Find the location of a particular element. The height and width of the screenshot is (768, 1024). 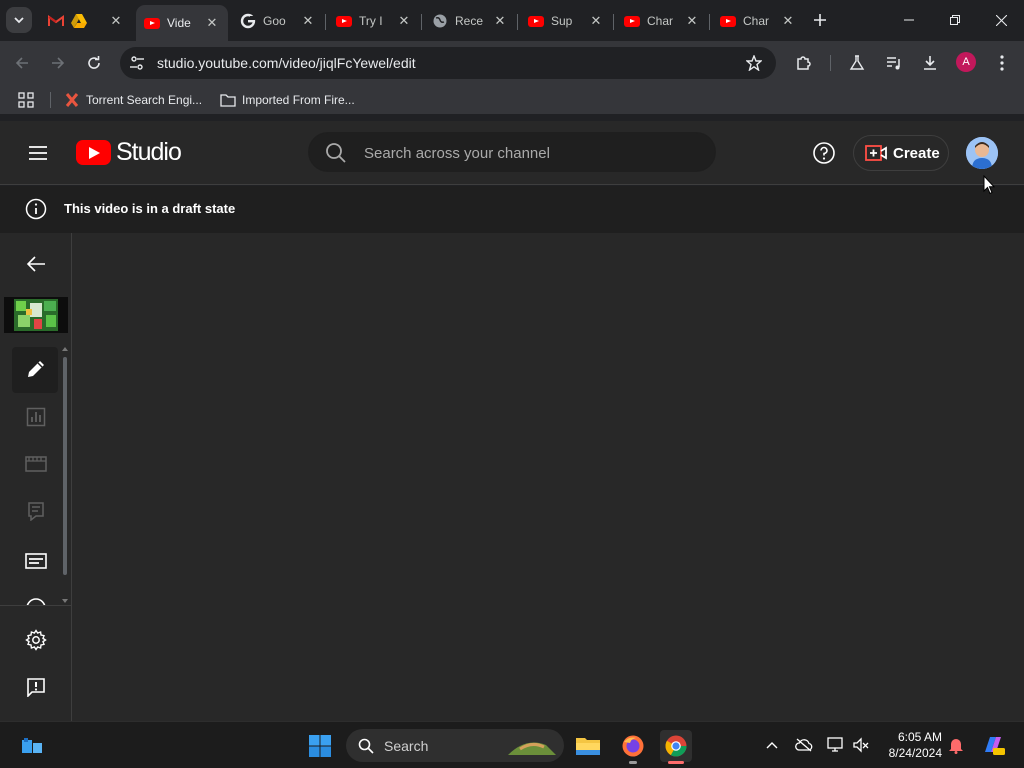

tab-title: Try I is located at coordinates (371, 21).